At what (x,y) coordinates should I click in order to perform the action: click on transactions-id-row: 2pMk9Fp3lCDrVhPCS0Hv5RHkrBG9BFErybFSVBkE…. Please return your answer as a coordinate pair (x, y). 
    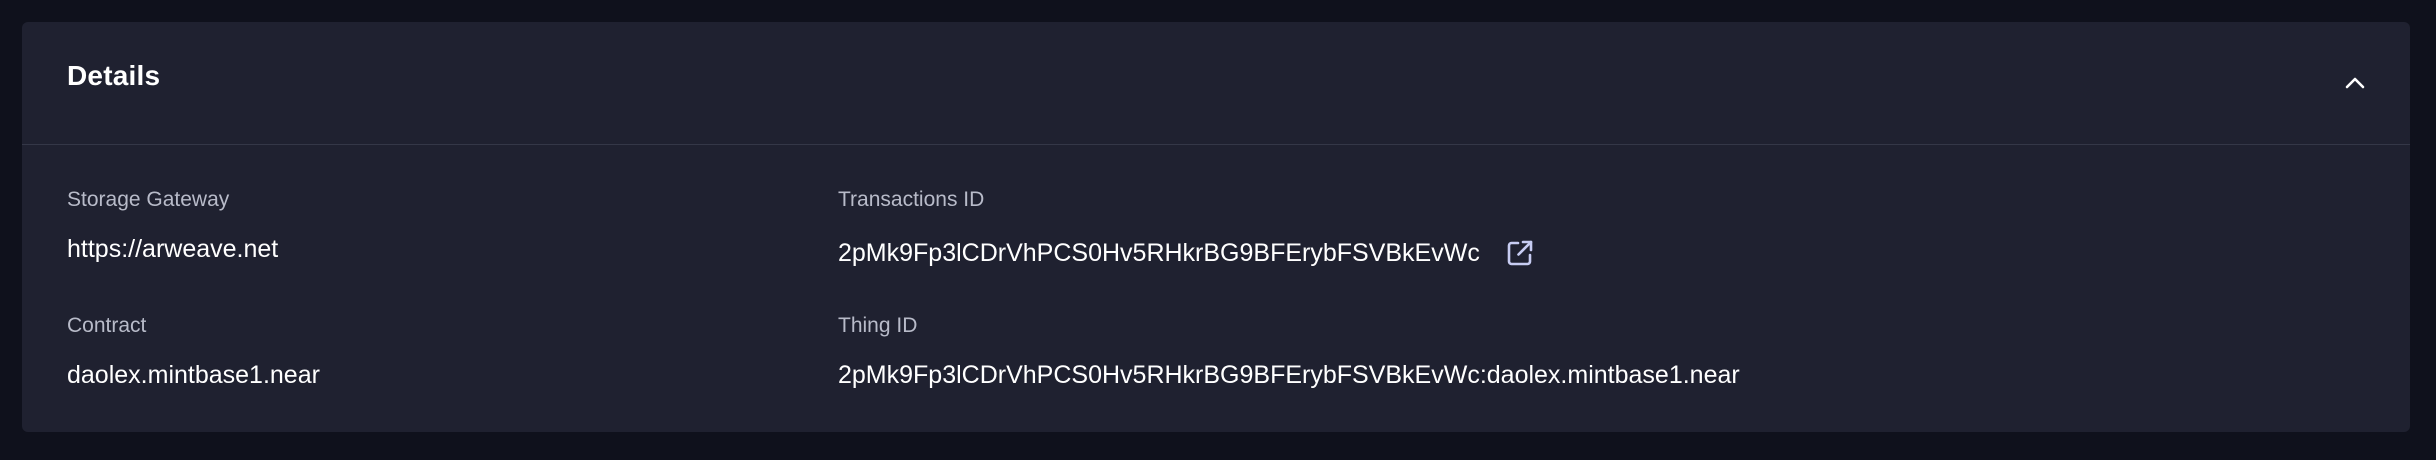
    Looking at the image, I should click on (1187, 253).